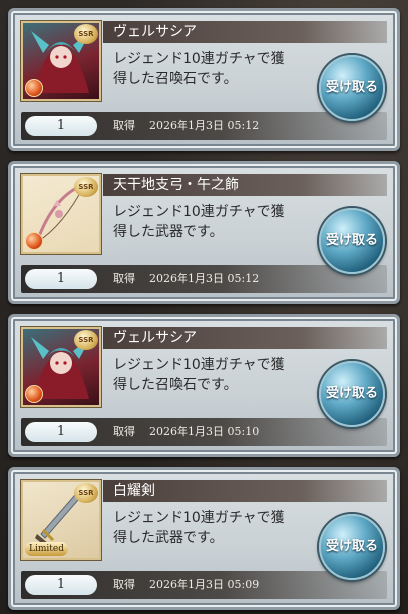 This screenshot has width=408, height=614. I want to click on item-name: 天干地支弓・午之飾, so click(245, 185).